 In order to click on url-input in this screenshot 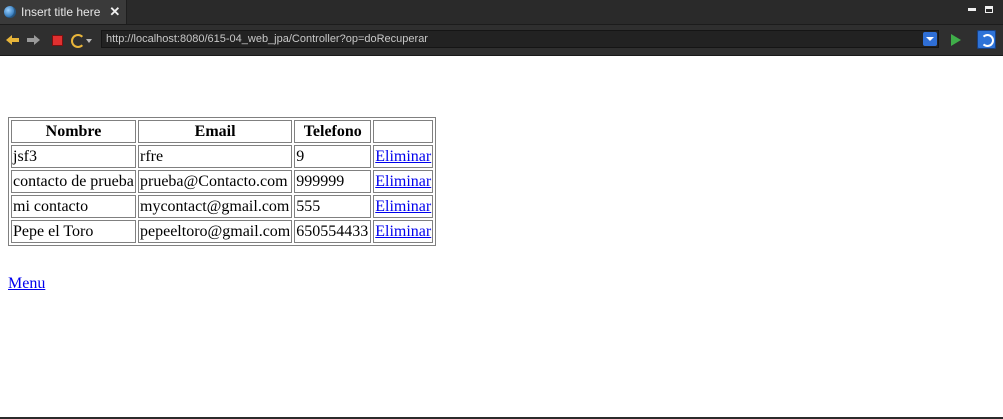, I will do `click(511, 39)`.